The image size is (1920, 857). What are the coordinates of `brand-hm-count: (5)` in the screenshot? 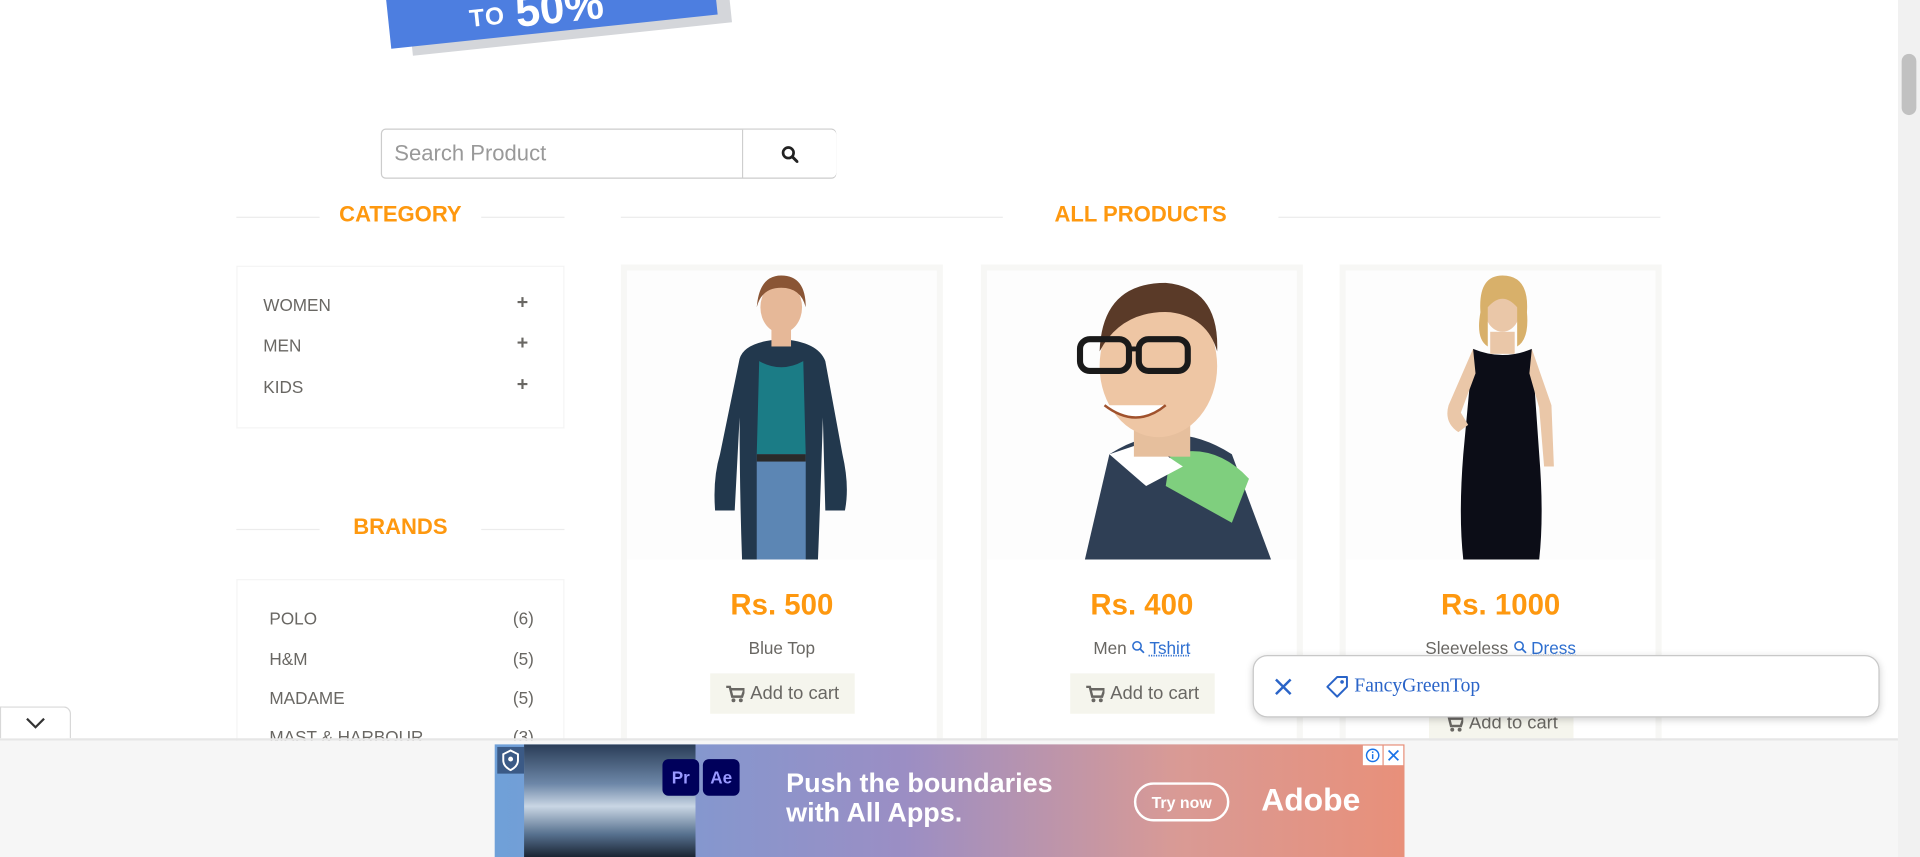 It's located at (523, 658).